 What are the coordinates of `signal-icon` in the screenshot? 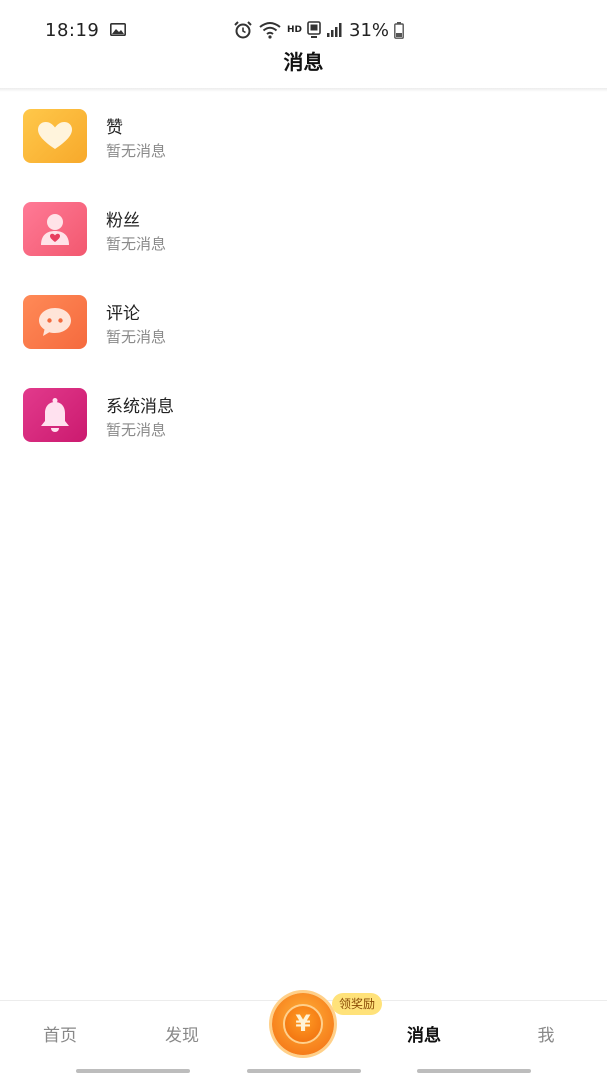 It's located at (334, 30).